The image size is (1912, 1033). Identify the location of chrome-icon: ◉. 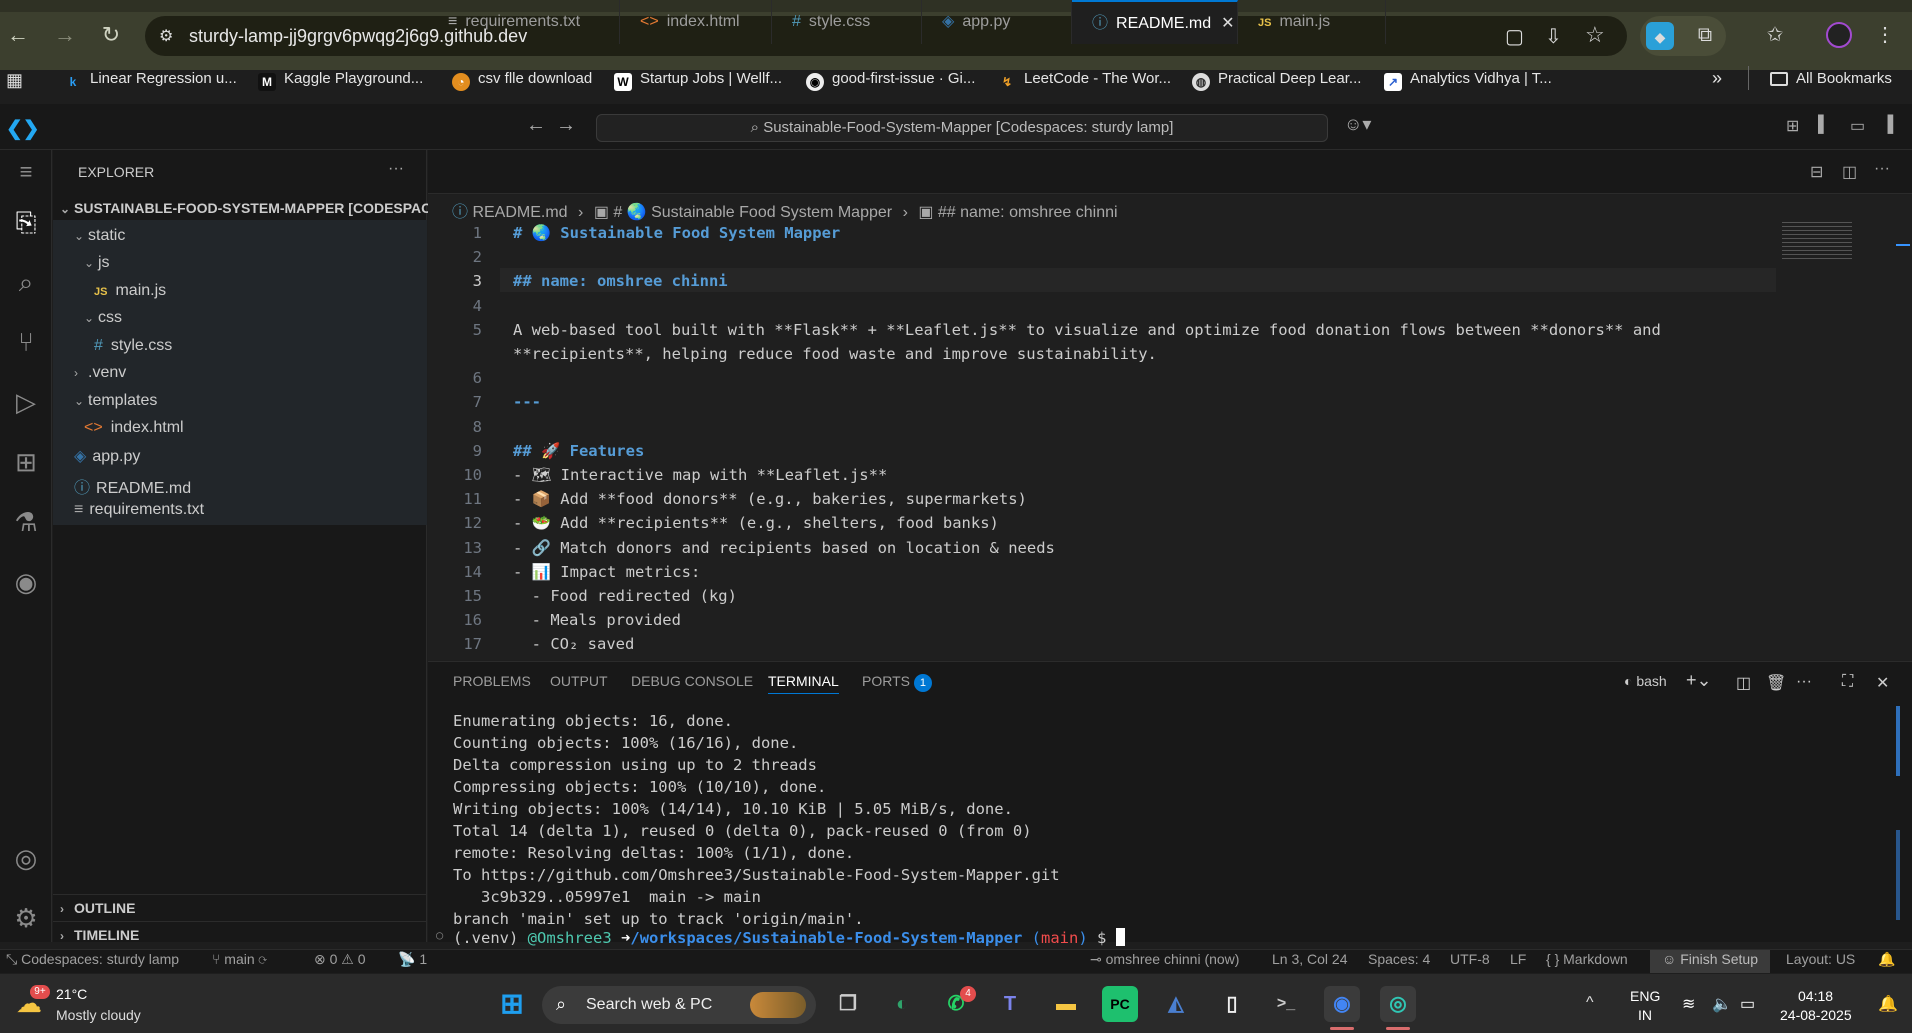
(1342, 1004).